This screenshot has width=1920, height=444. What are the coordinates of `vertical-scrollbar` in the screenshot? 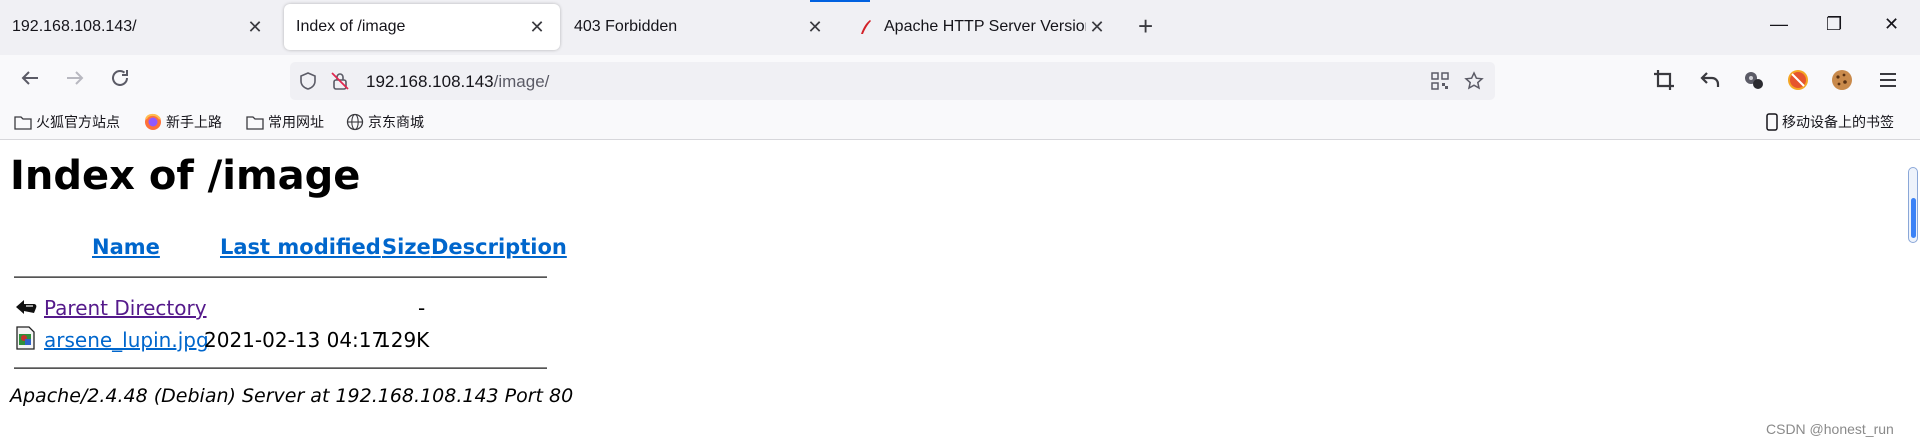 It's located at (1913, 292).